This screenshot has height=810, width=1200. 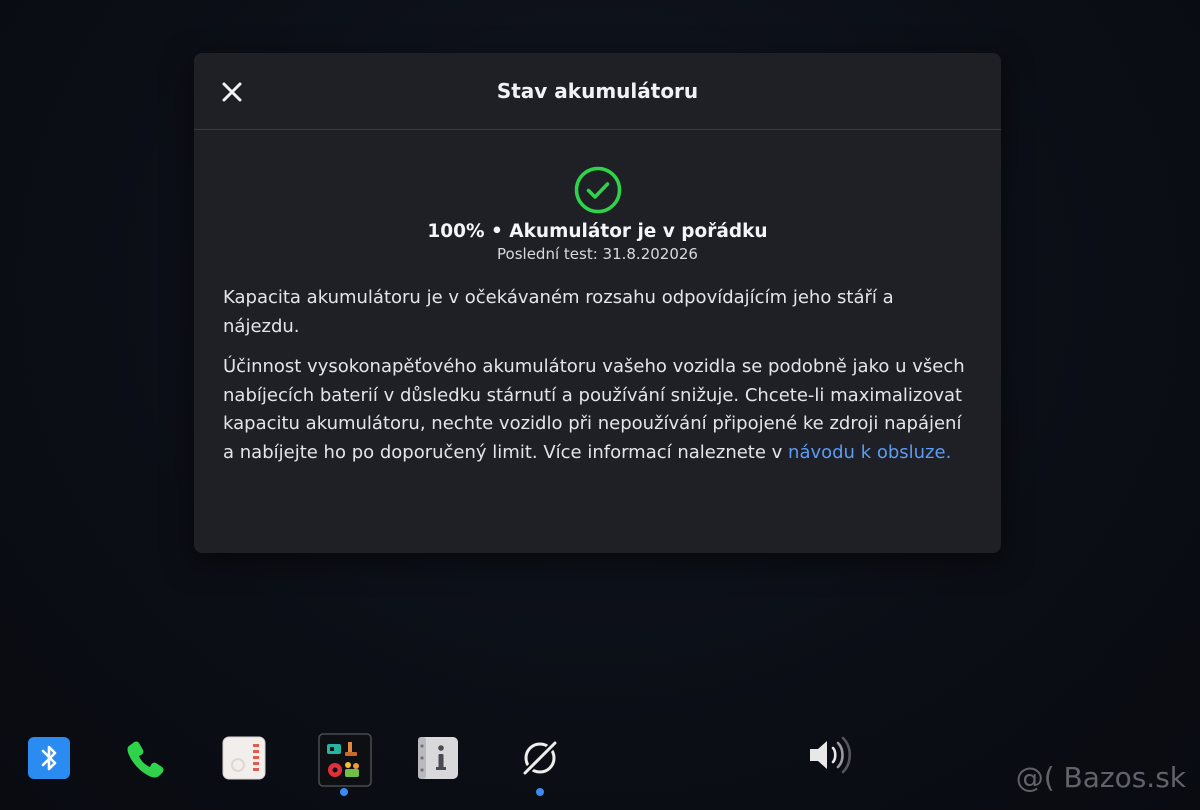 I want to click on disconnected-icon, so click(x=540, y=758).